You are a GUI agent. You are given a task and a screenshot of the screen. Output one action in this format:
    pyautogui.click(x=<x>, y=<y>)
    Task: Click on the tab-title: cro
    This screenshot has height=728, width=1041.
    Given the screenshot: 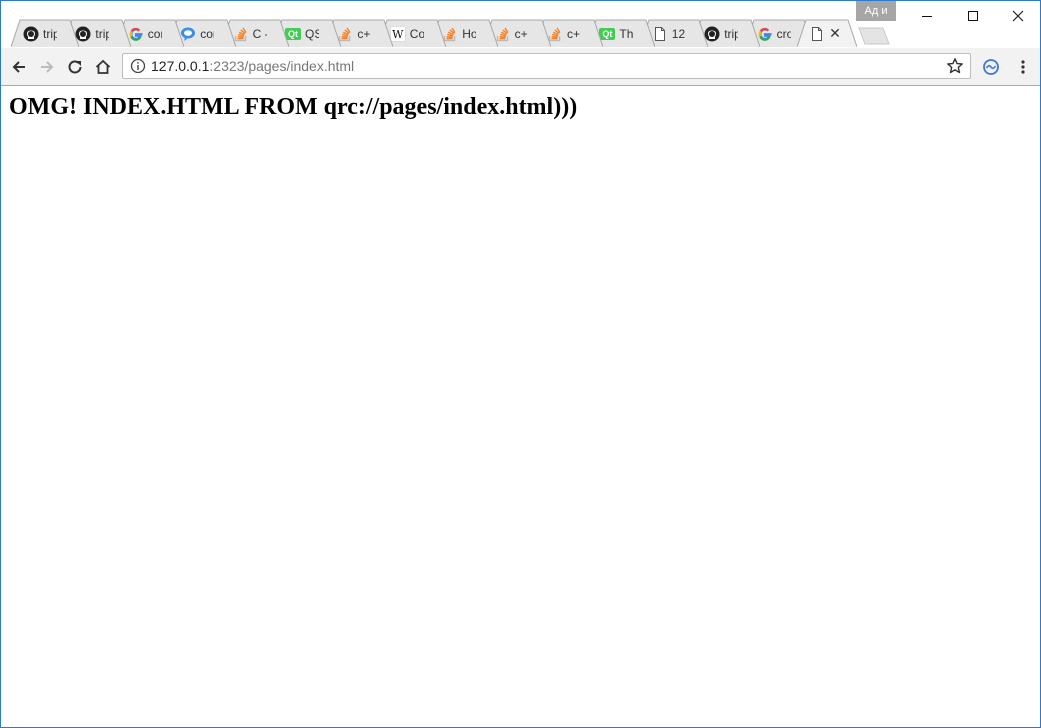 What is the action you would take?
    pyautogui.click(x=783, y=34)
    